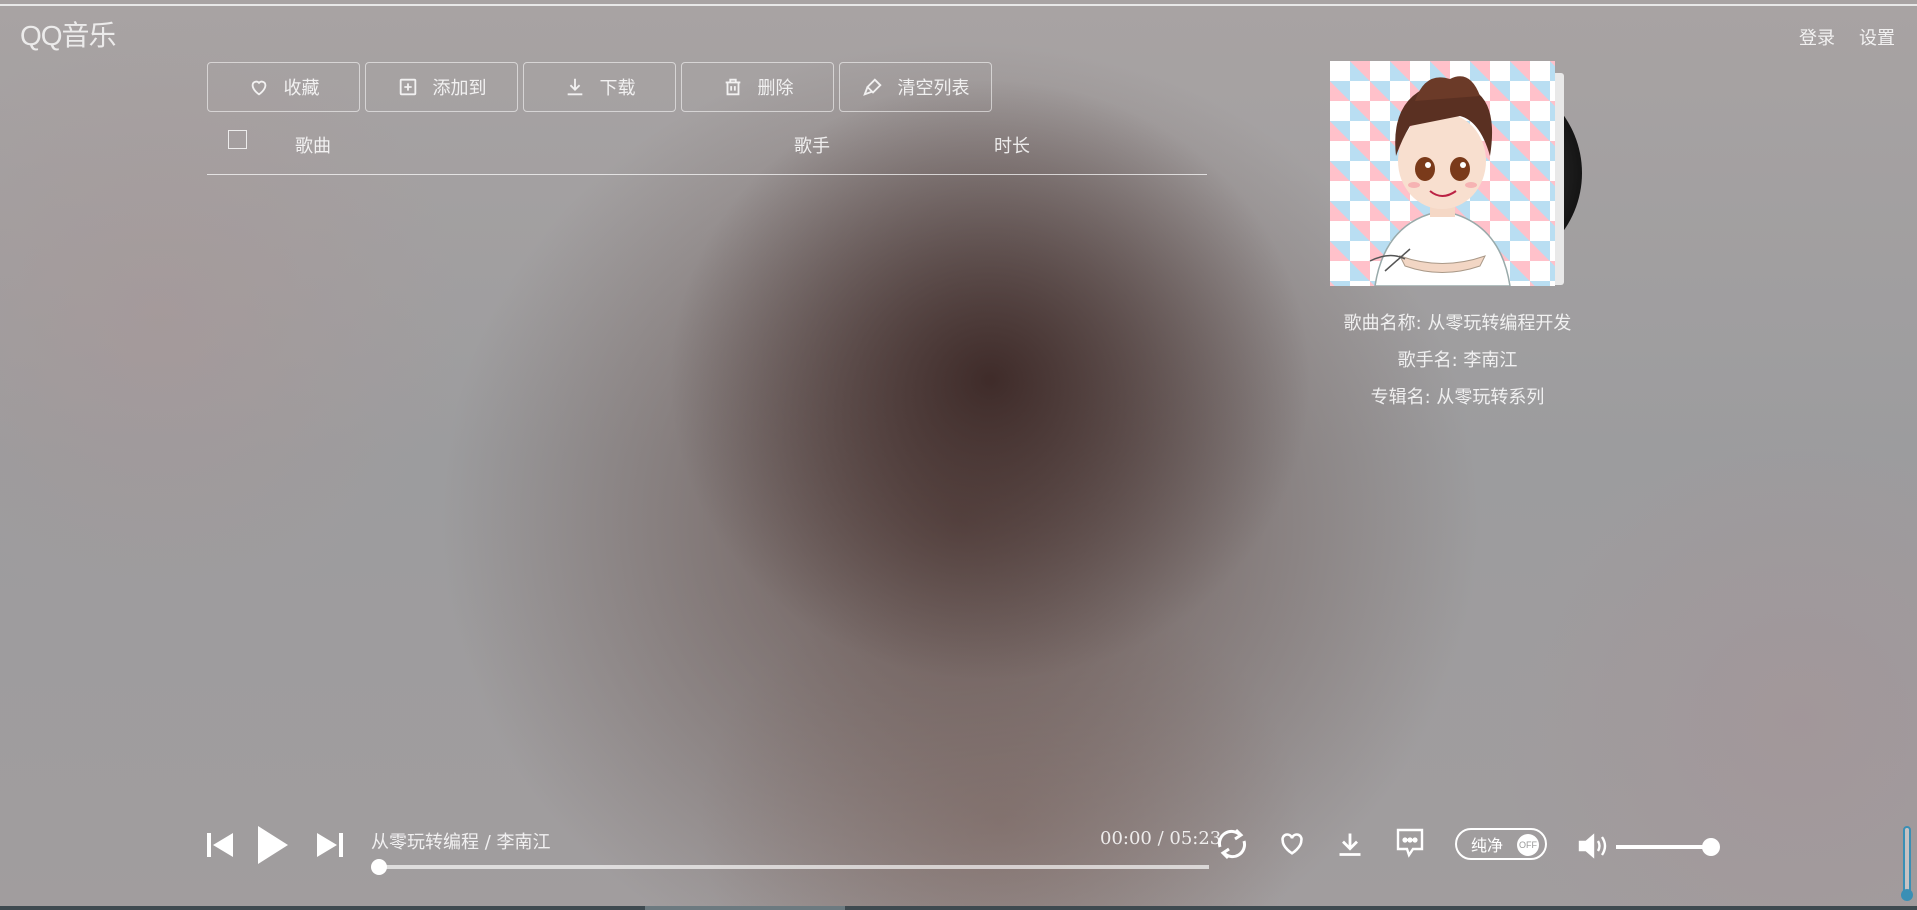 The width and height of the screenshot is (1917, 910). Describe the element at coordinates (301, 88) in the screenshot. I see `favorite-label: 收藏` at that location.